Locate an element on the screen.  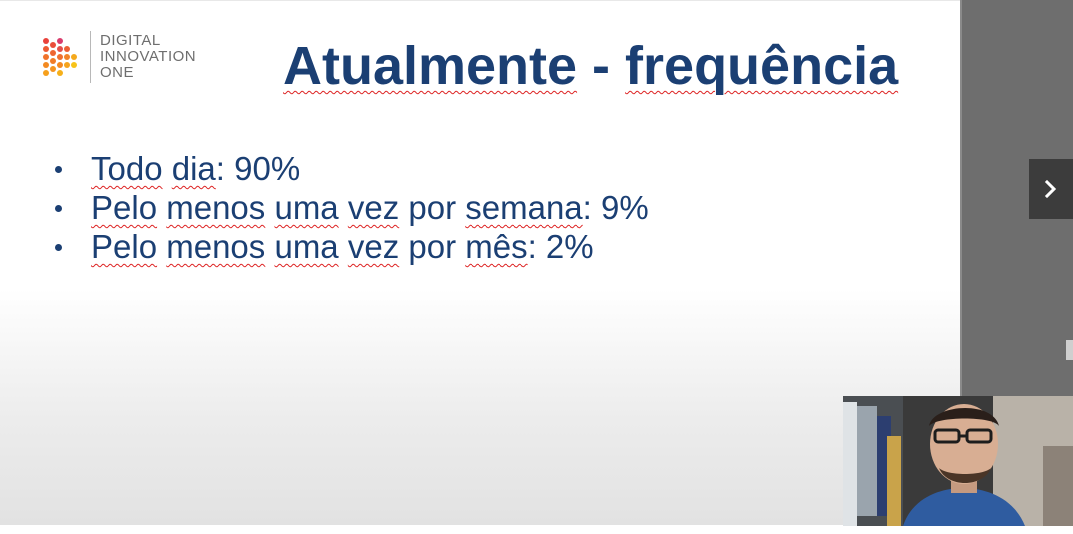
logo-wordmark: DIGITAL INNOVATION ONE is located at coordinates (148, 57).